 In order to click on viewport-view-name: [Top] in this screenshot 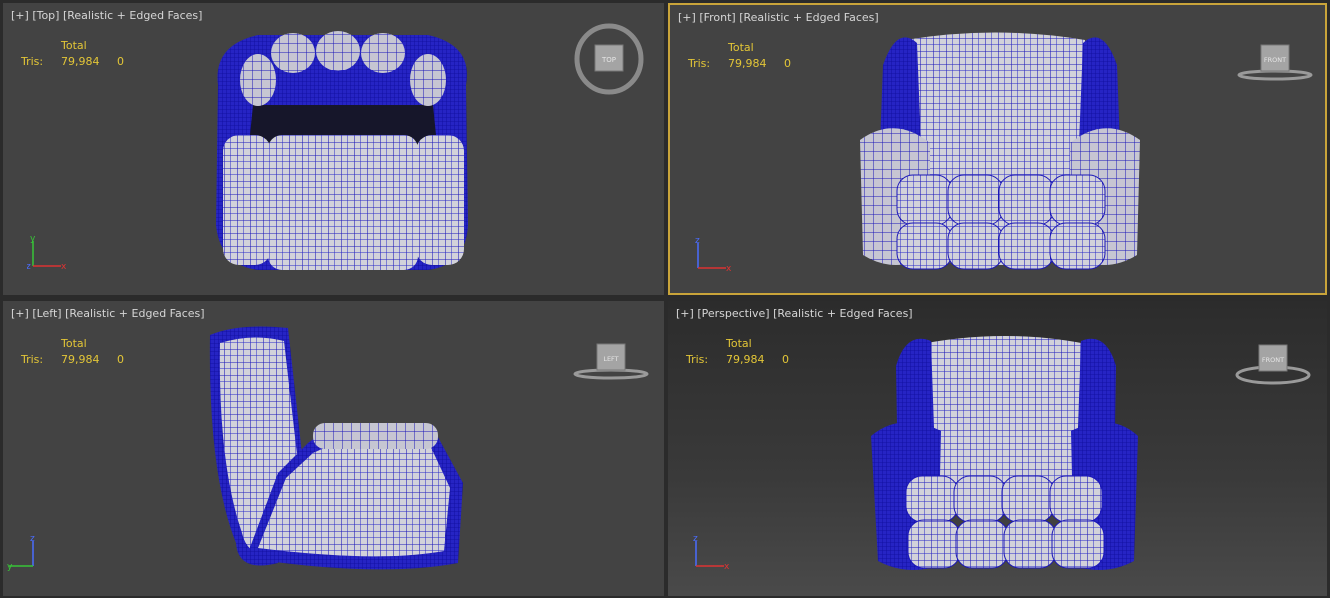, I will do `click(45, 15)`.